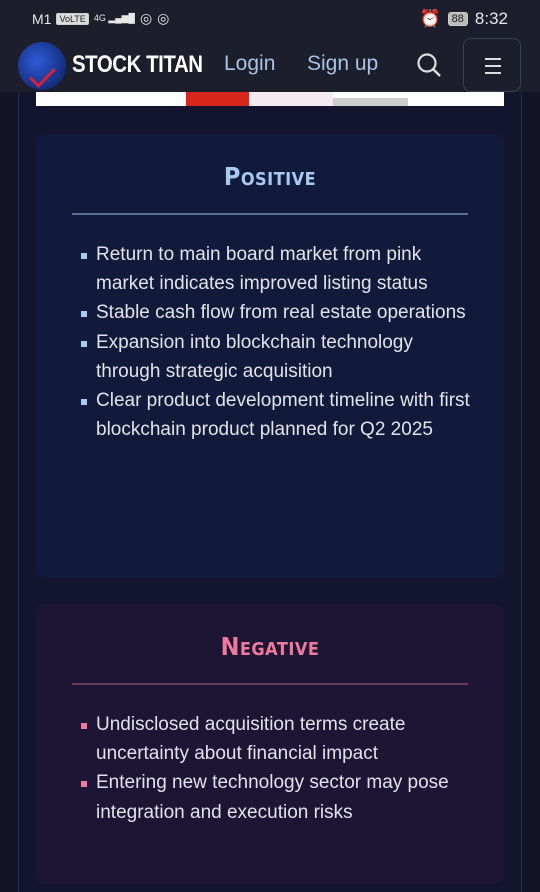  Describe the element at coordinates (430, 18) in the screenshot. I see `alarm-icon: ⏰` at that location.